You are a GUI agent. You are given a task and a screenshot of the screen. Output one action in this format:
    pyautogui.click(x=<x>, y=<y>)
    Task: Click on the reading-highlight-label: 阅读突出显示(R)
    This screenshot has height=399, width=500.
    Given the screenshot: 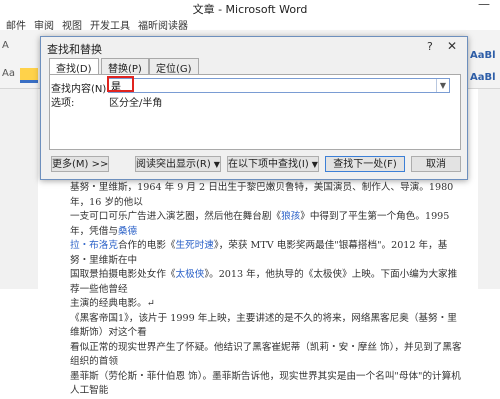 What is the action you would take?
    pyautogui.click(x=173, y=164)
    